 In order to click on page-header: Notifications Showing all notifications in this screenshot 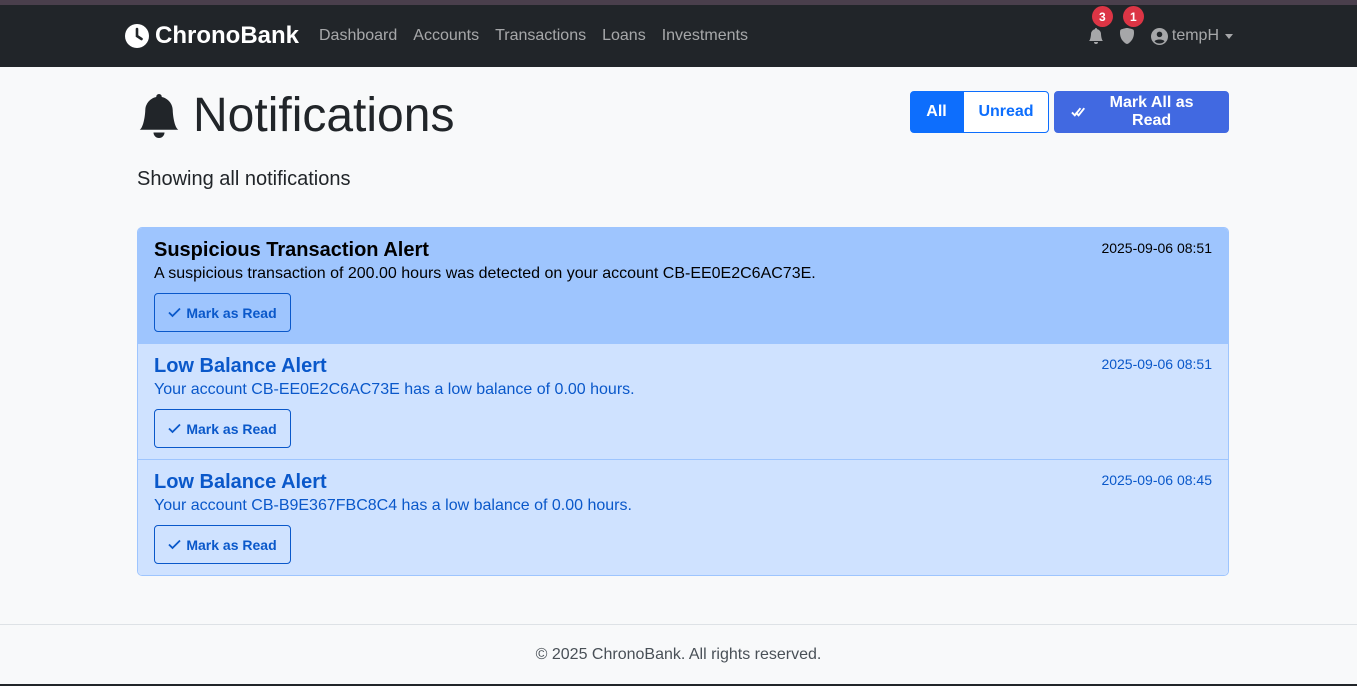, I will do `click(295, 141)`.